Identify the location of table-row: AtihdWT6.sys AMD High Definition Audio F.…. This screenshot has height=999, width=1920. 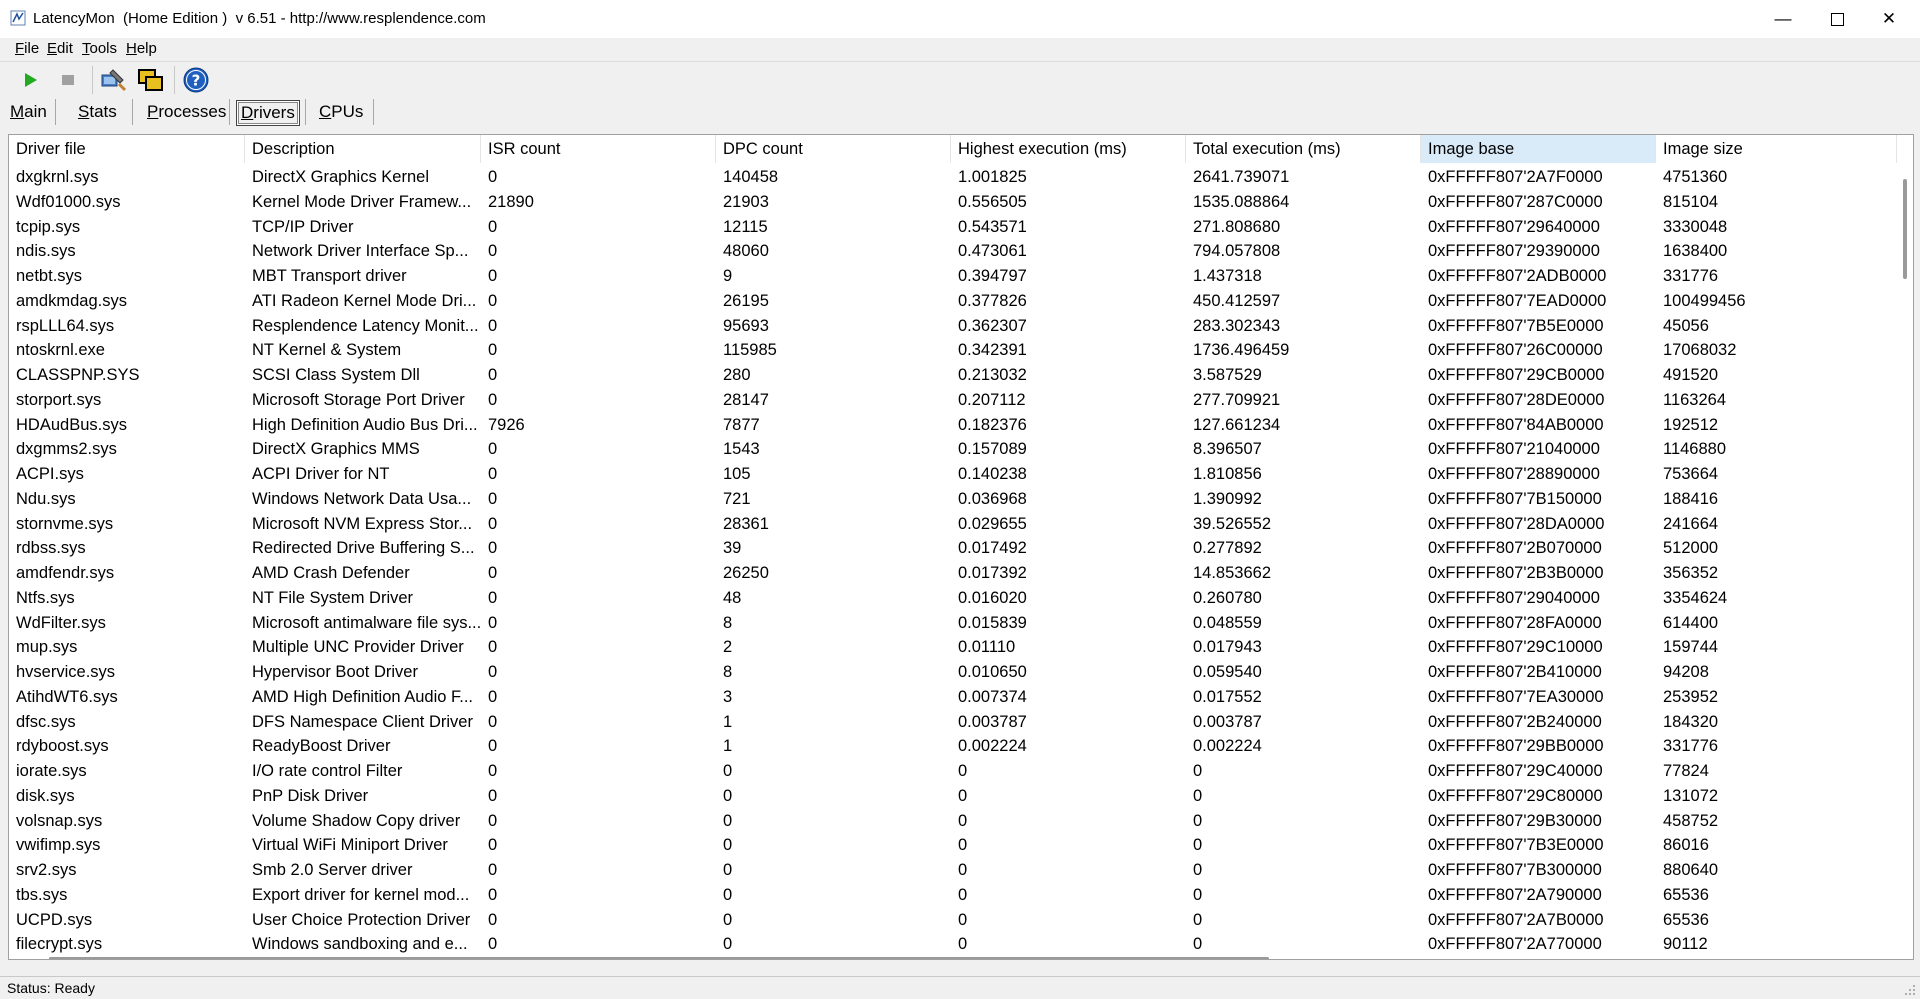
(953, 697).